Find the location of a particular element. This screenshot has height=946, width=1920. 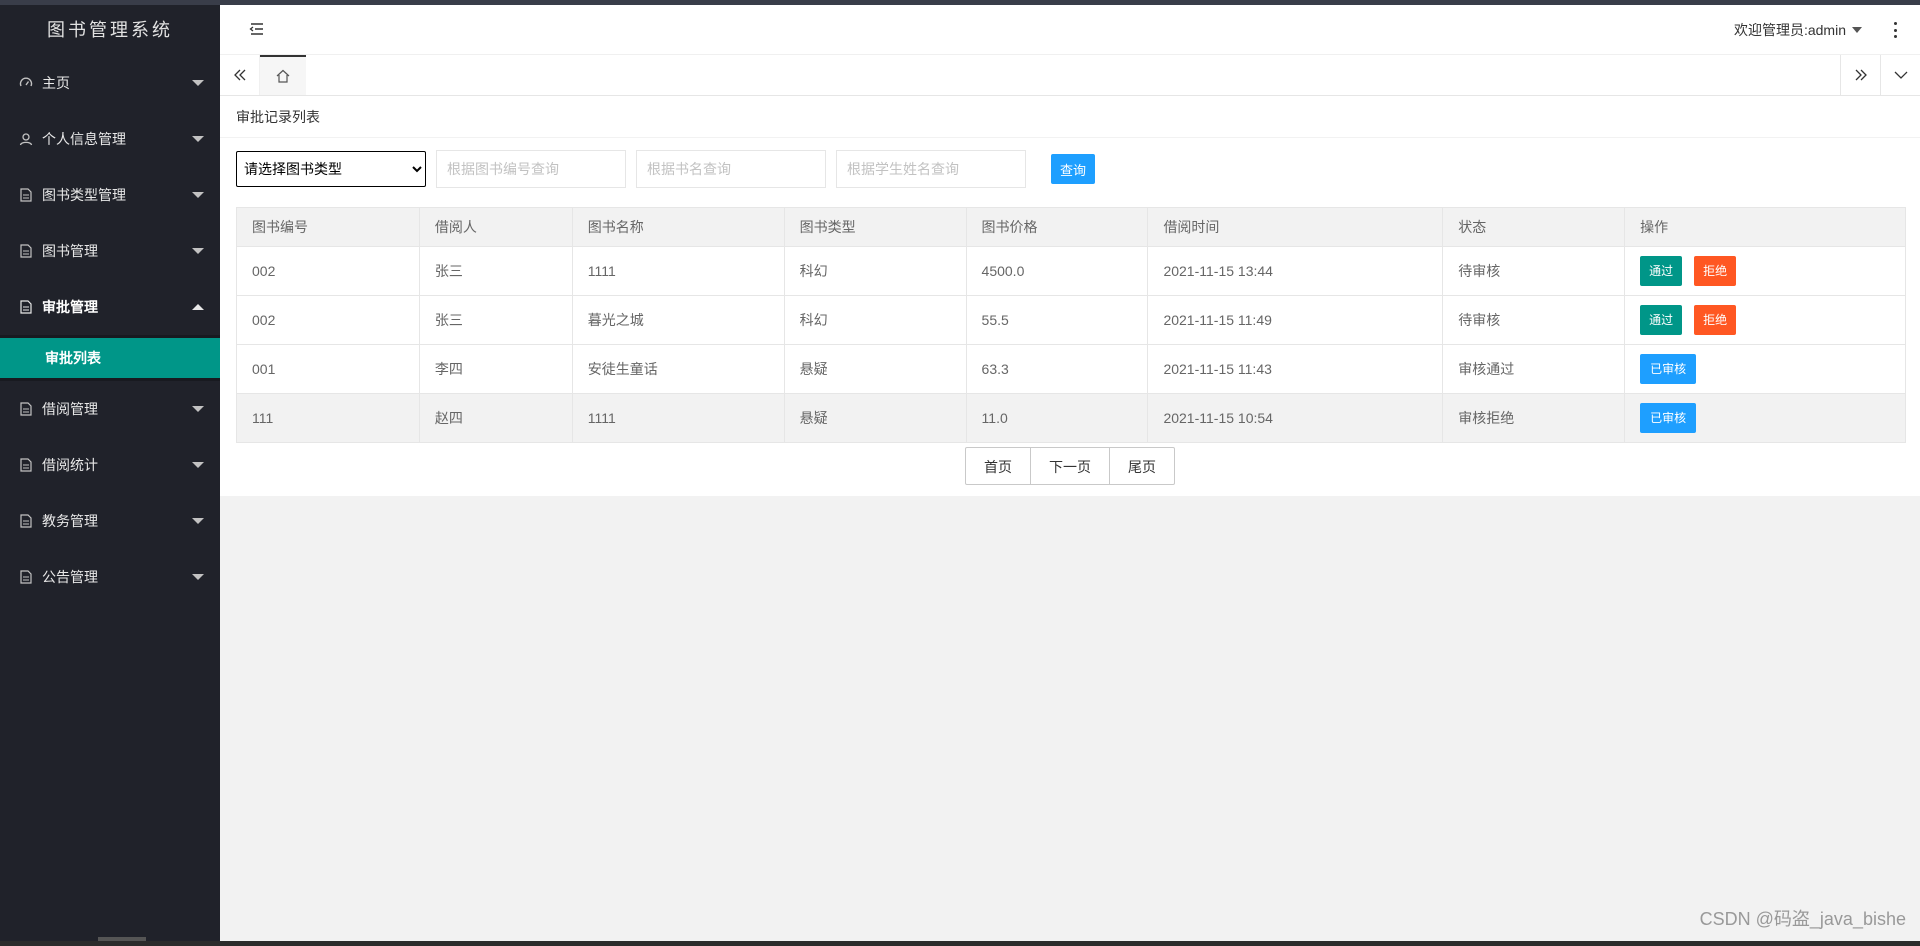

top-header: 欢迎管理员:admin is located at coordinates (1070, 30).